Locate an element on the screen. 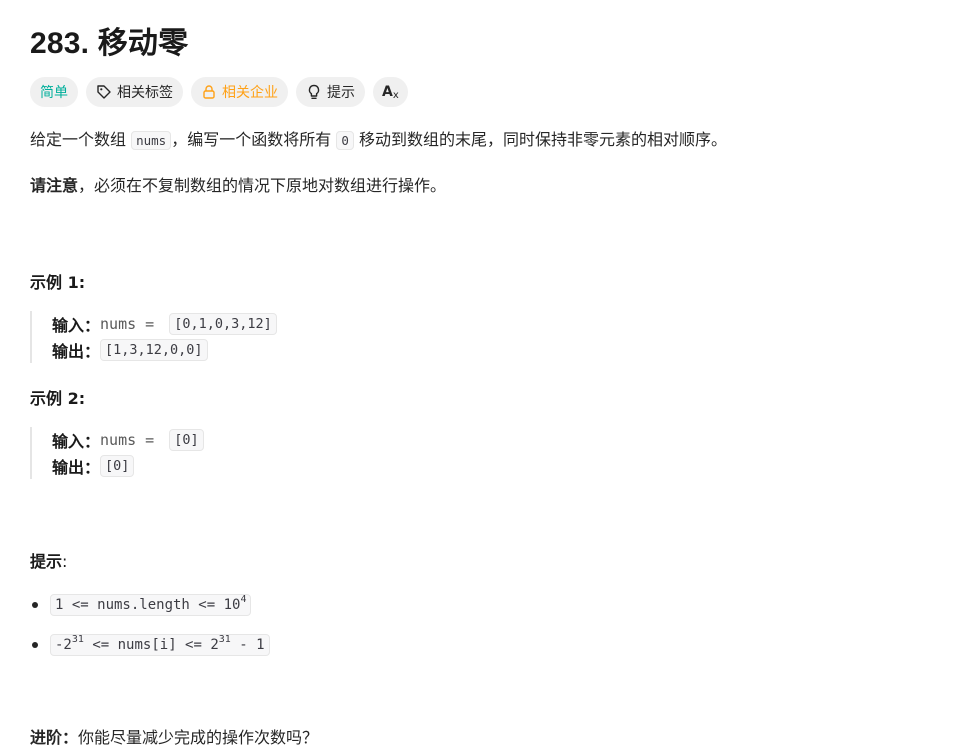 This screenshot has height=750, width=955. example-2-output: 输出： [0] is located at coordinates (128, 466).